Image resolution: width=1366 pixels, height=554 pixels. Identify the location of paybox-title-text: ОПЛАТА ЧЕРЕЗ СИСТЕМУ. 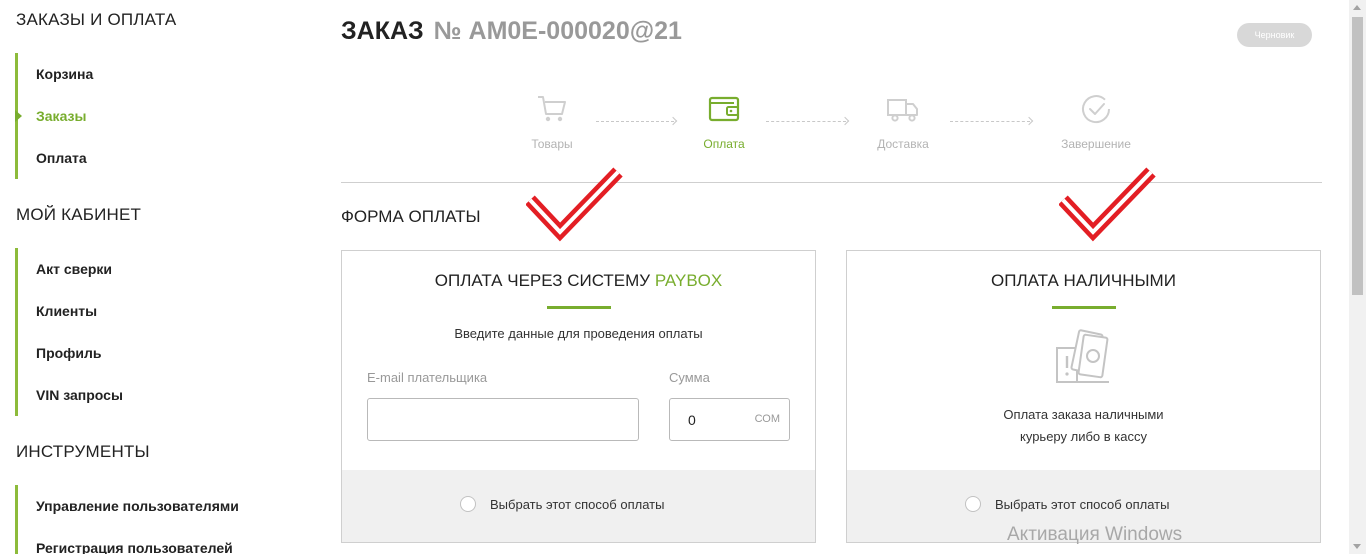
(544, 280).